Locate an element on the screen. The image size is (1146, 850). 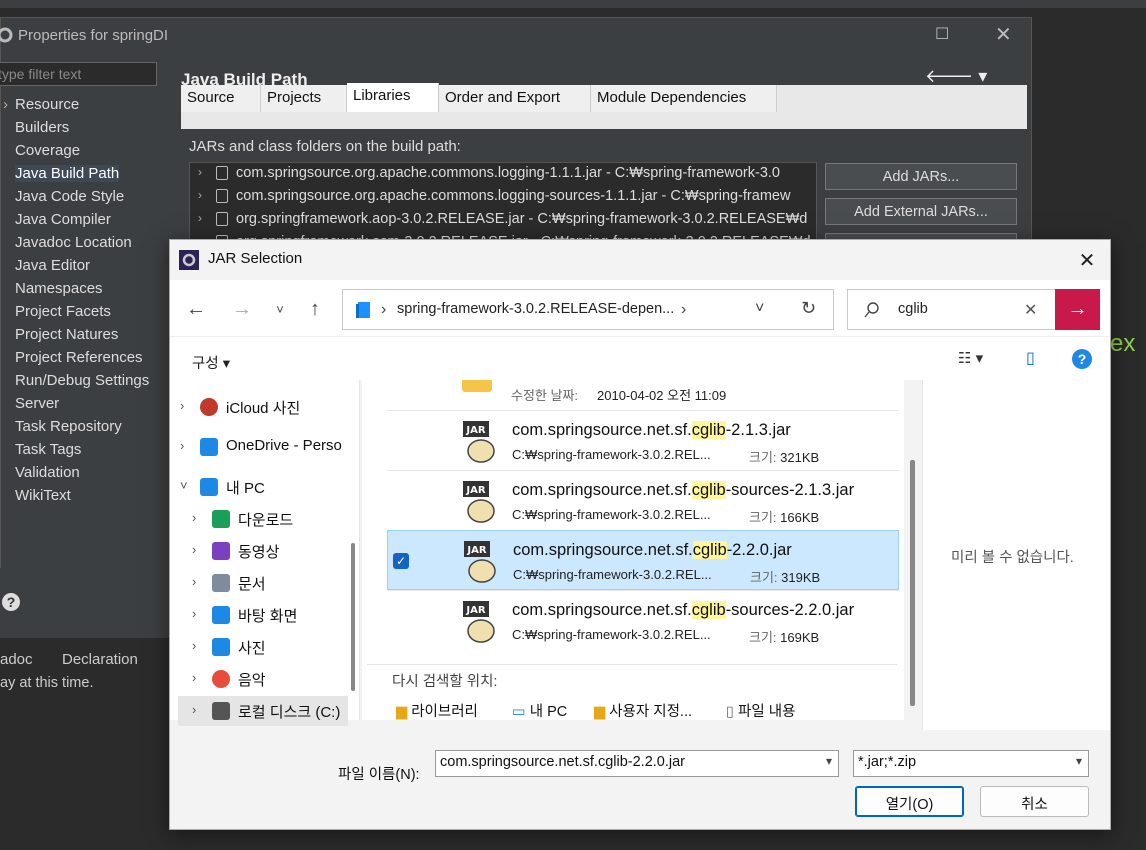
tab-projects: Projects is located at coordinates (304, 98).